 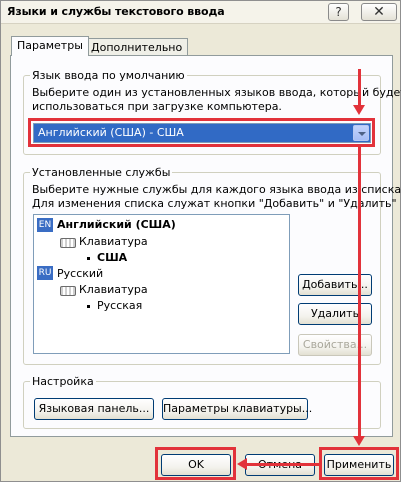 What do you see at coordinates (45, 225) in the screenshot?
I see `en-language-icon: EN` at bounding box center [45, 225].